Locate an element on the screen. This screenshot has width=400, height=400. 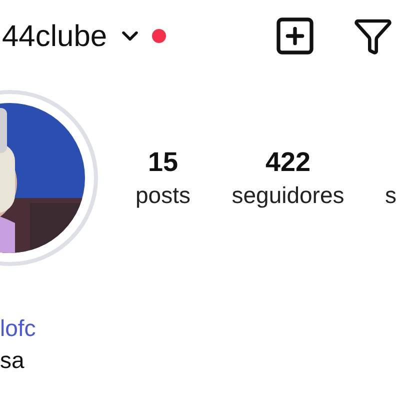
username: 44clube is located at coordinates (55, 36).